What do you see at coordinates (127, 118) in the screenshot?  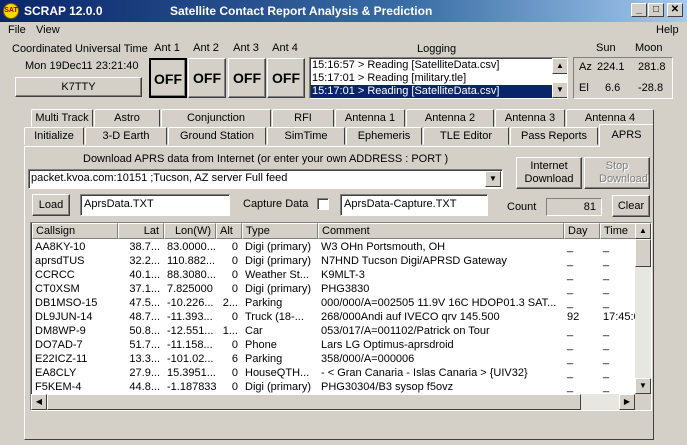 I see `tab-astro: Astro` at bounding box center [127, 118].